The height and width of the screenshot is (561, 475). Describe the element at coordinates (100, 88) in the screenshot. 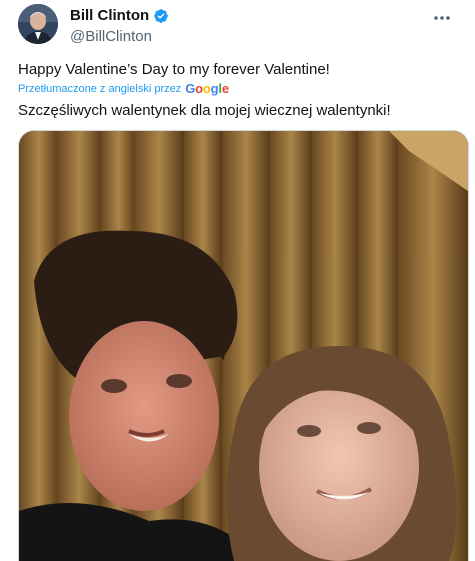

I see `translation-label: Przetłumaczone z angielski przez` at that location.